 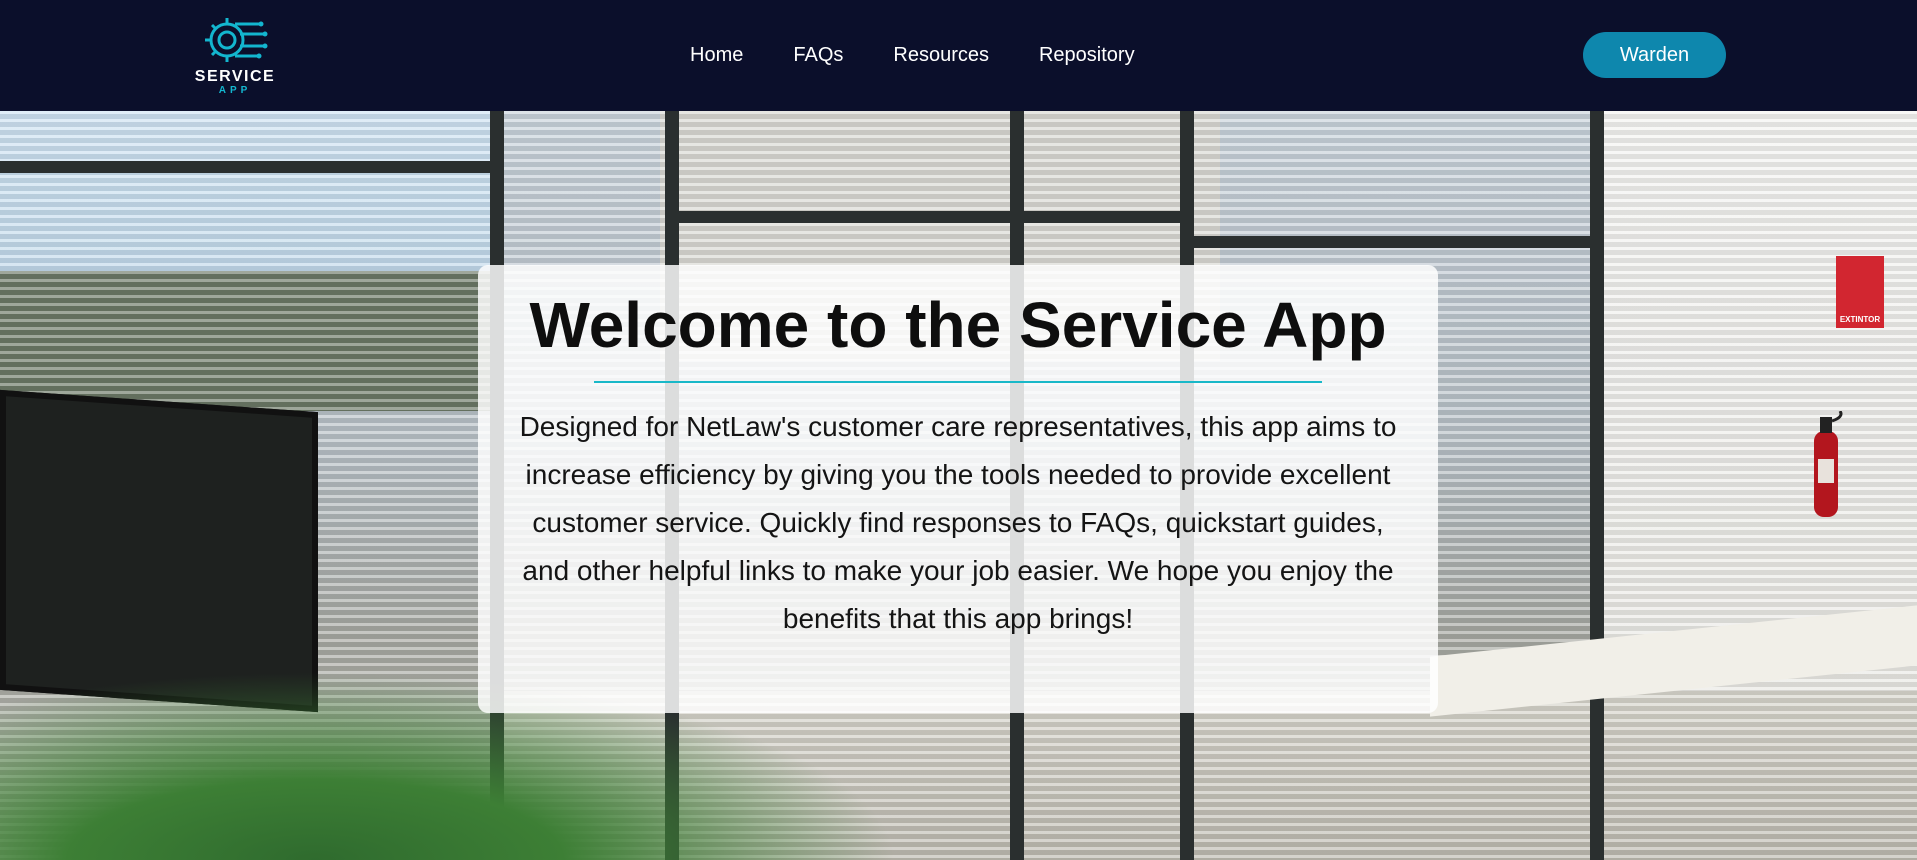 What do you see at coordinates (1654, 55) in the screenshot?
I see `warden-button: Warden` at bounding box center [1654, 55].